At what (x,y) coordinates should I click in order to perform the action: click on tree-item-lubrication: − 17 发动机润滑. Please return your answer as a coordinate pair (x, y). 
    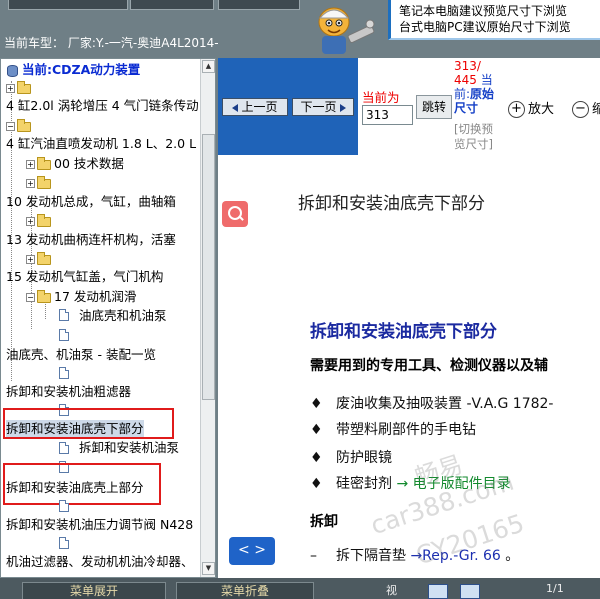
    Looking at the image, I should click on (81, 297).